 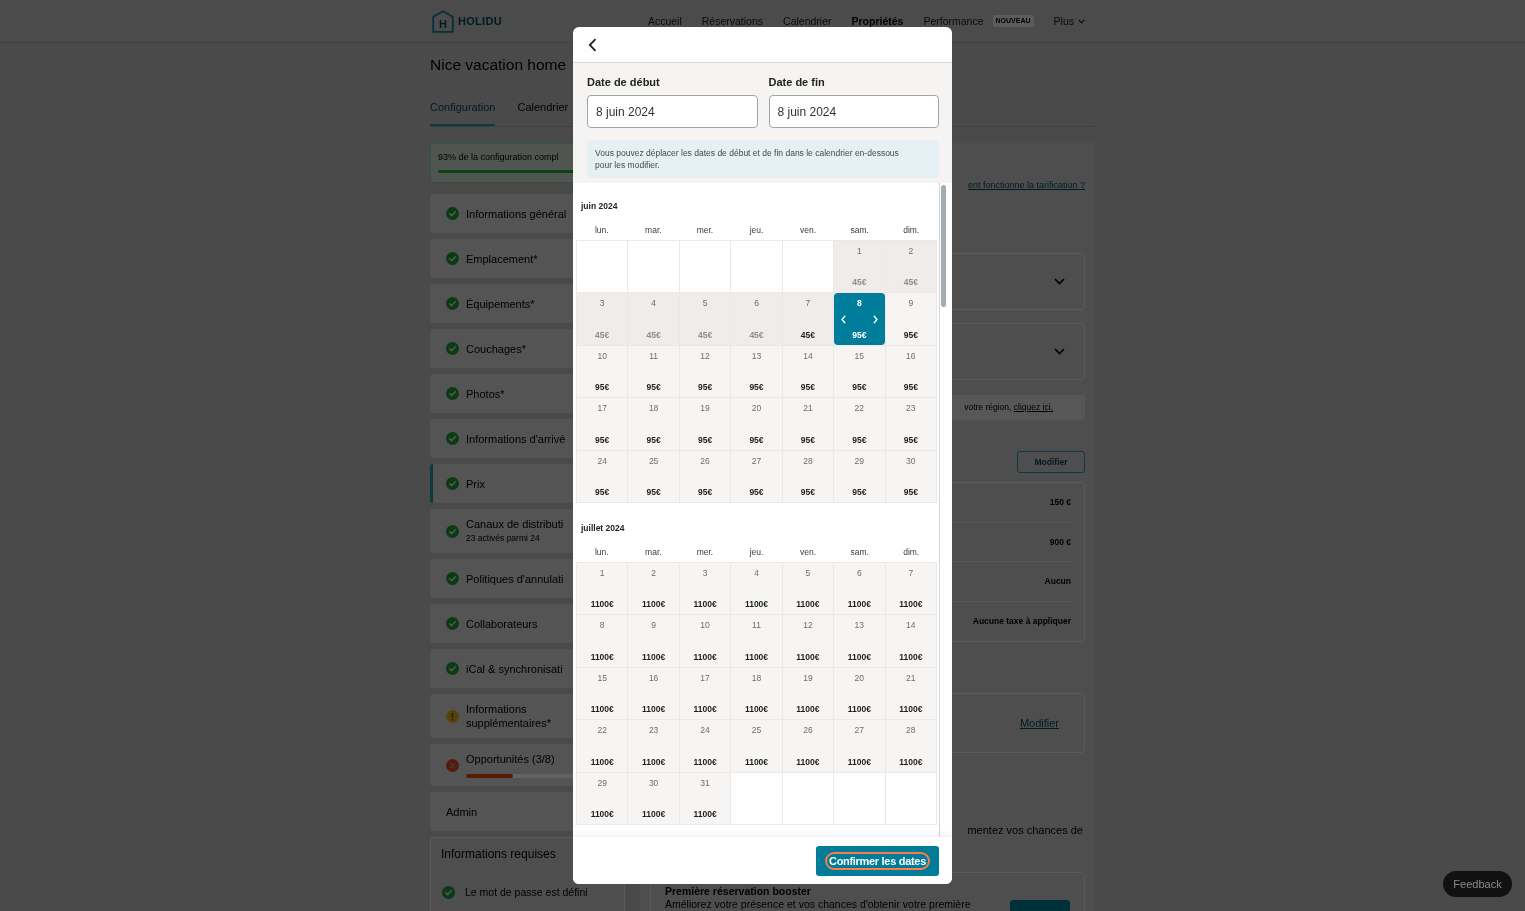 I want to click on day-cell: 26 95€, so click(x=705, y=476).